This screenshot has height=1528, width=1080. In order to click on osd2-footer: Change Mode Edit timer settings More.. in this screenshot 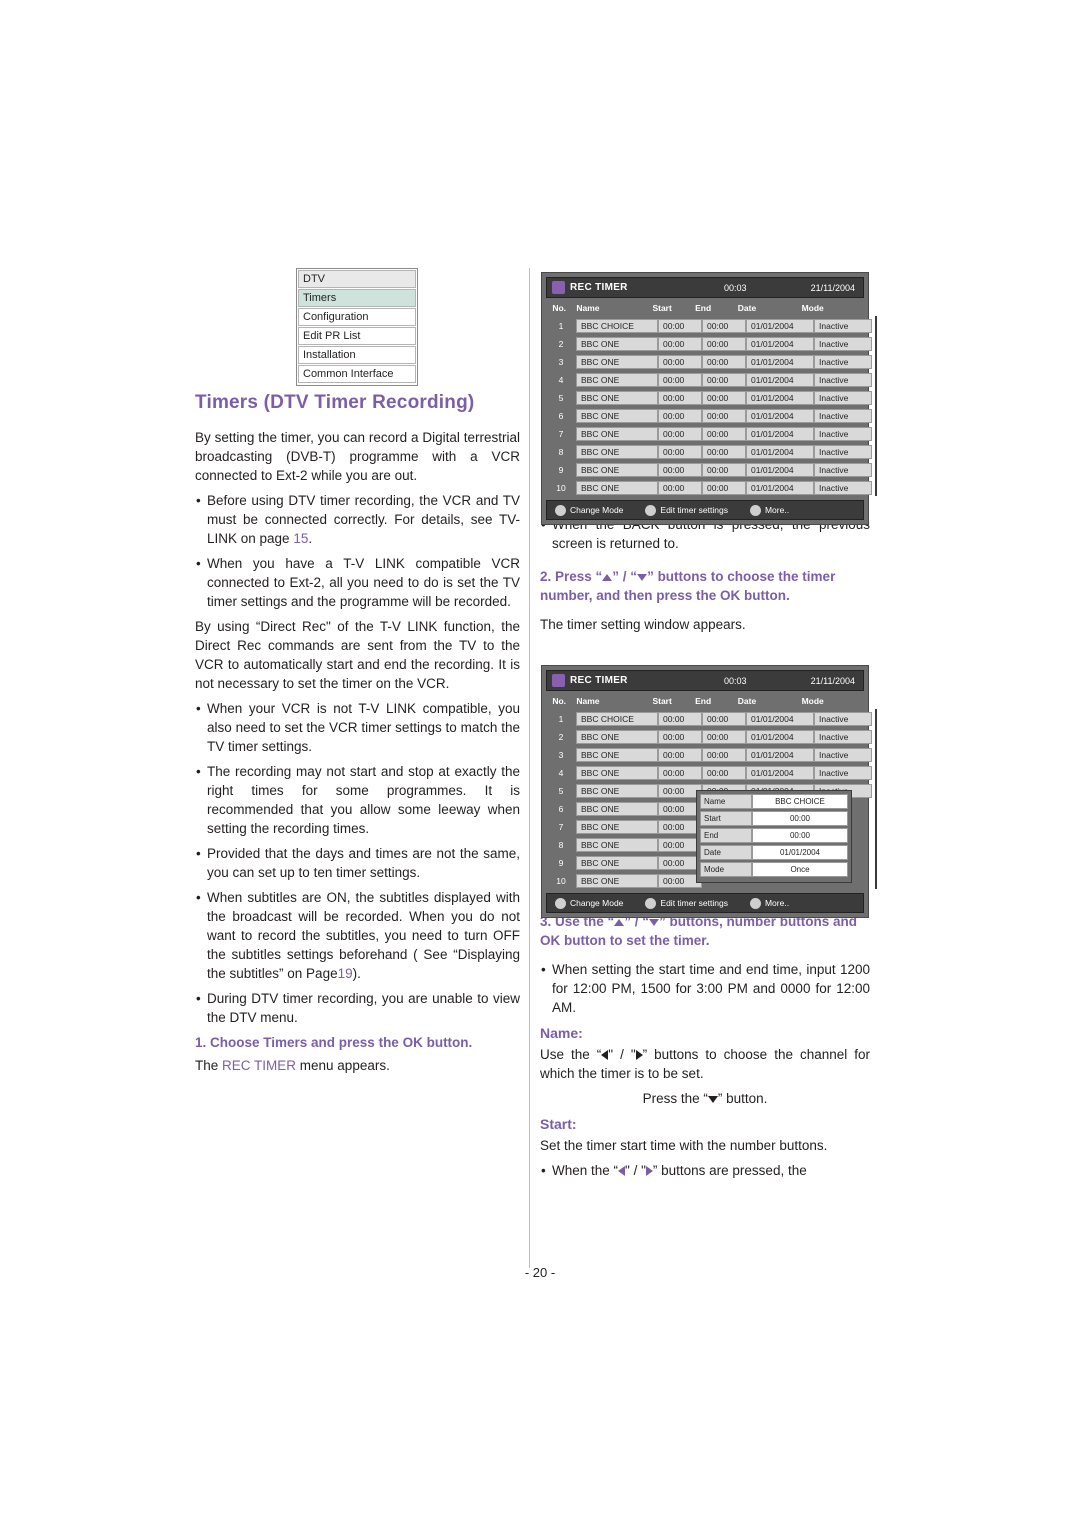, I will do `click(705, 903)`.